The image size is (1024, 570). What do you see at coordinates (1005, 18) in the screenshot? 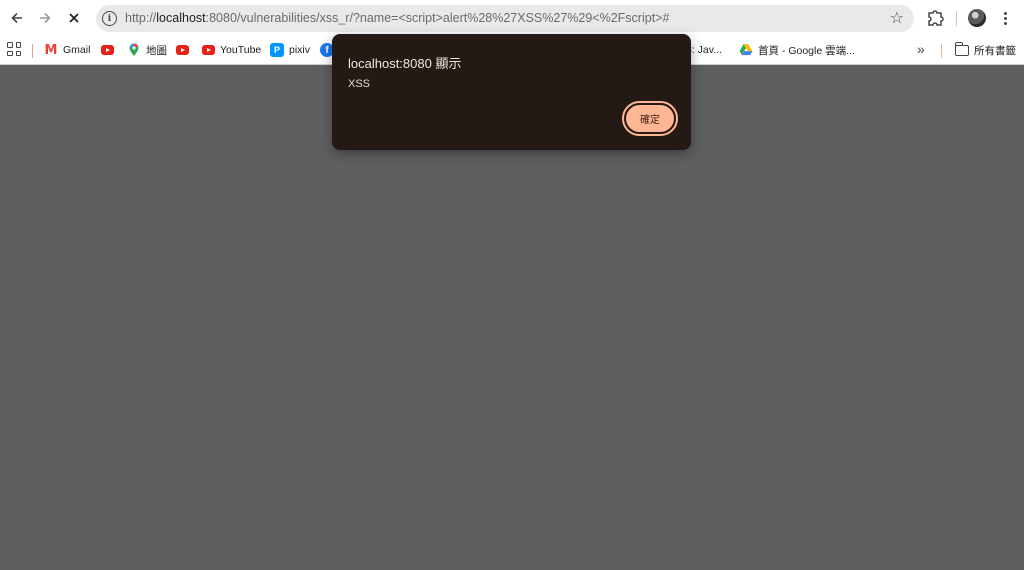
I see `kebab-menu-icon` at bounding box center [1005, 18].